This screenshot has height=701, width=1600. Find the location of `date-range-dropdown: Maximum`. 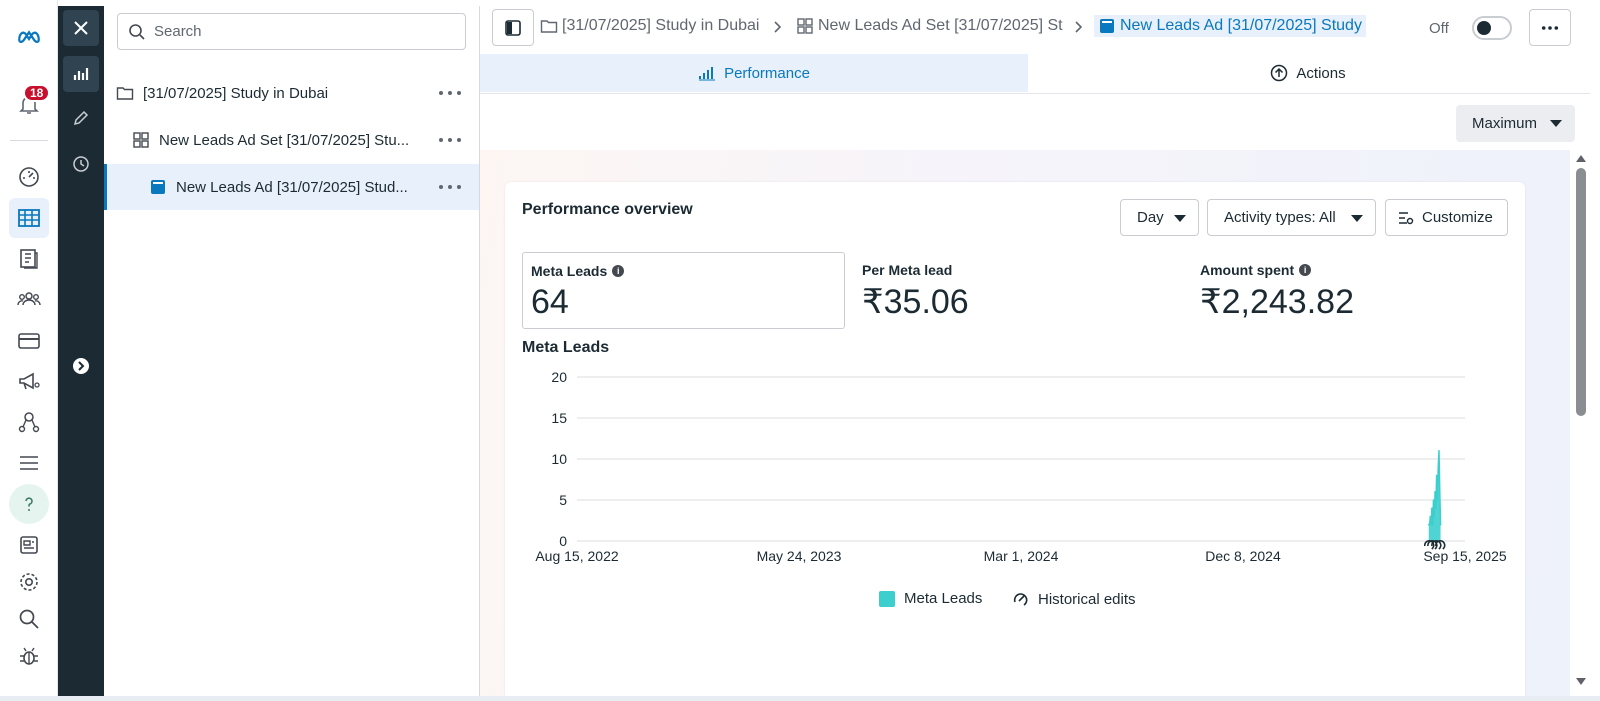

date-range-dropdown: Maximum is located at coordinates (1515, 123).